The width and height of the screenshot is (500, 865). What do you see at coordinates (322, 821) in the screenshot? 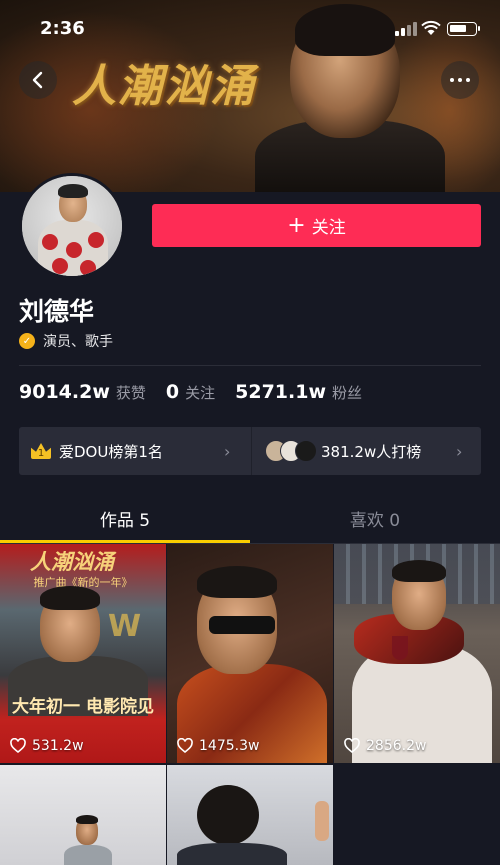
I see `person-hand` at bounding box center [322, 821].